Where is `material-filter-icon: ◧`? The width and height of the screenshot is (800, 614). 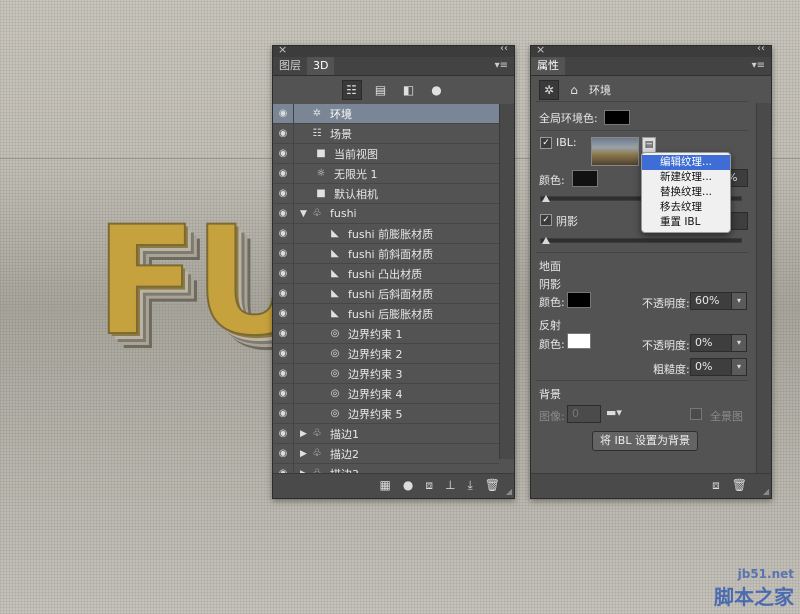
material-filter-icon: ◧ is located at coordinates (409, 90).